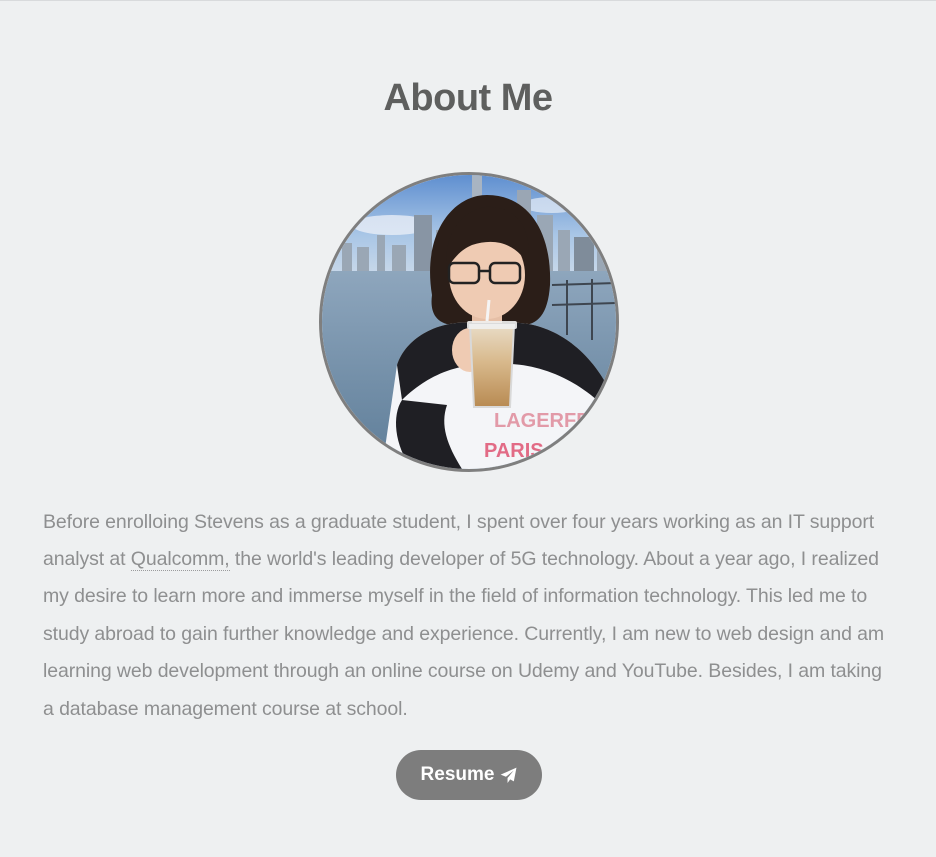  I want to click on resume-button: Resume, so click(469, 775).